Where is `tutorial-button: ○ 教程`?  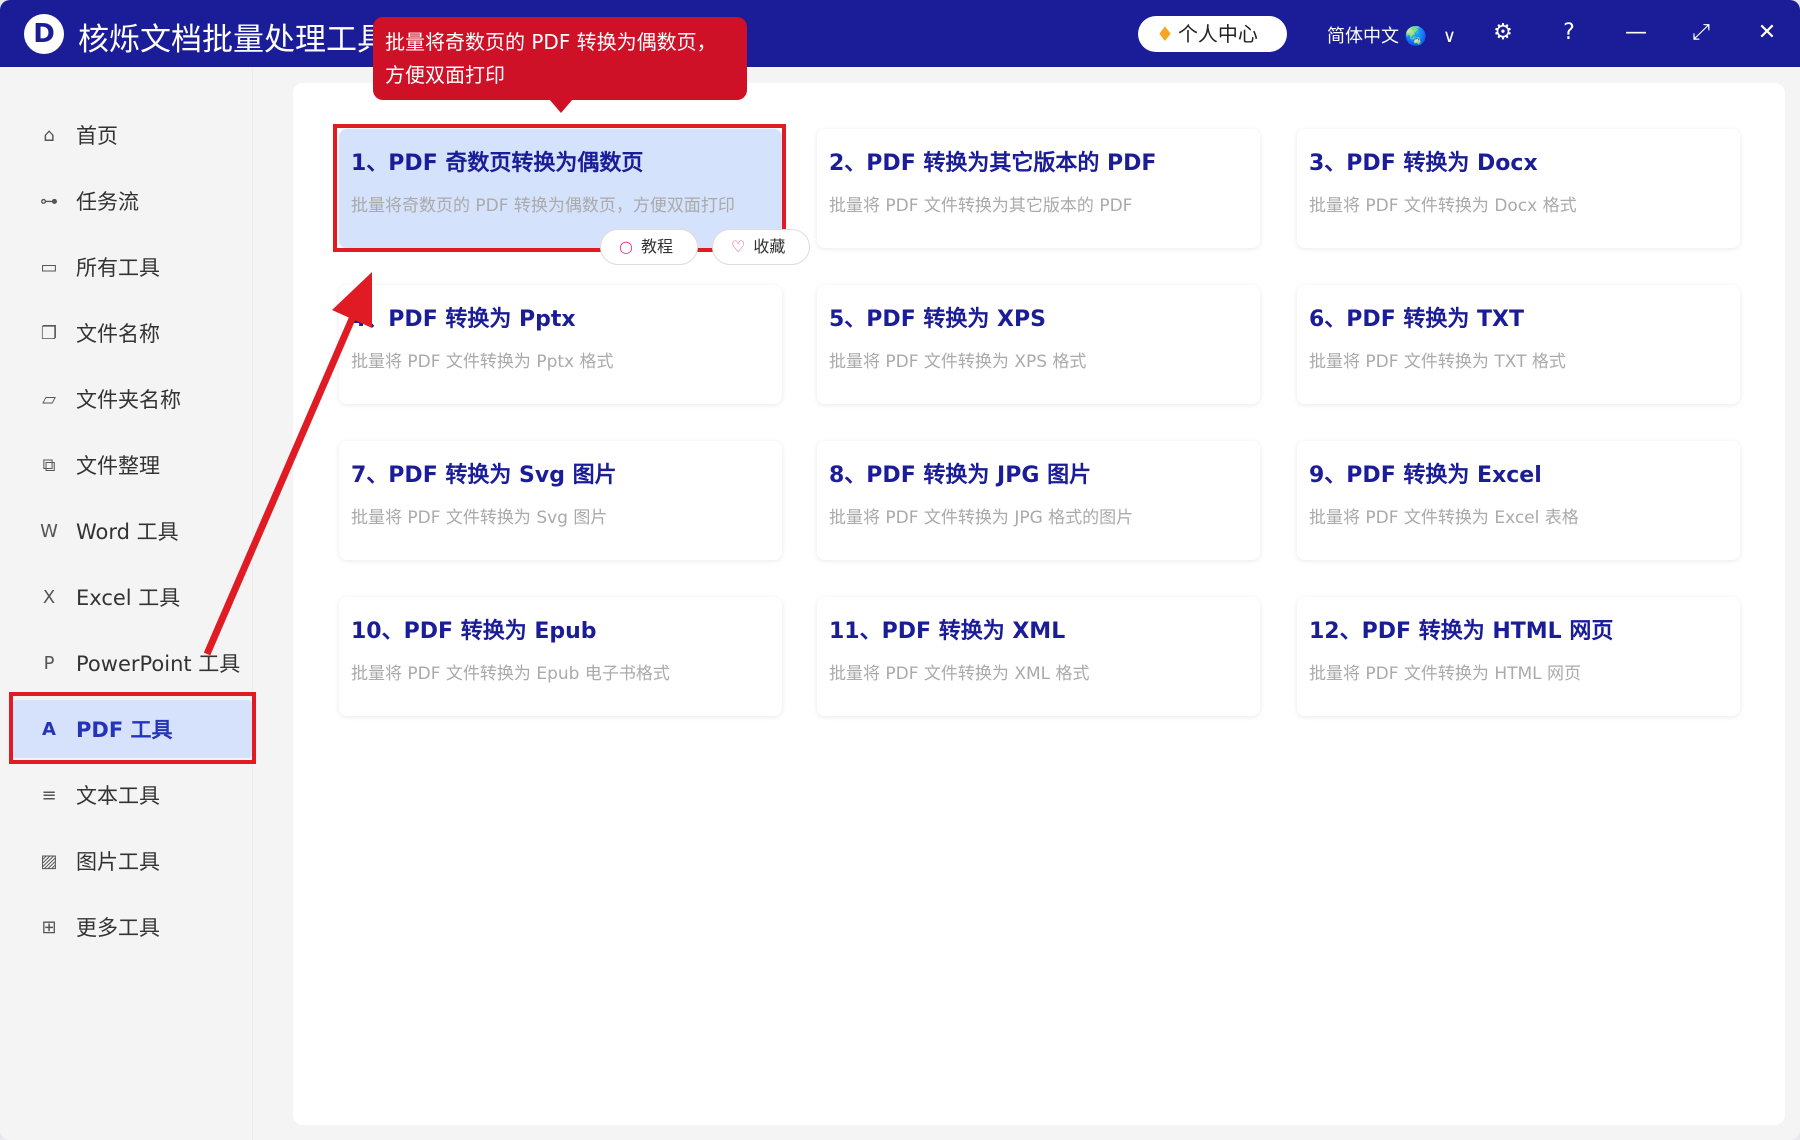 tutorial-button: ○ 教程 is located at coordinates (649, 247).